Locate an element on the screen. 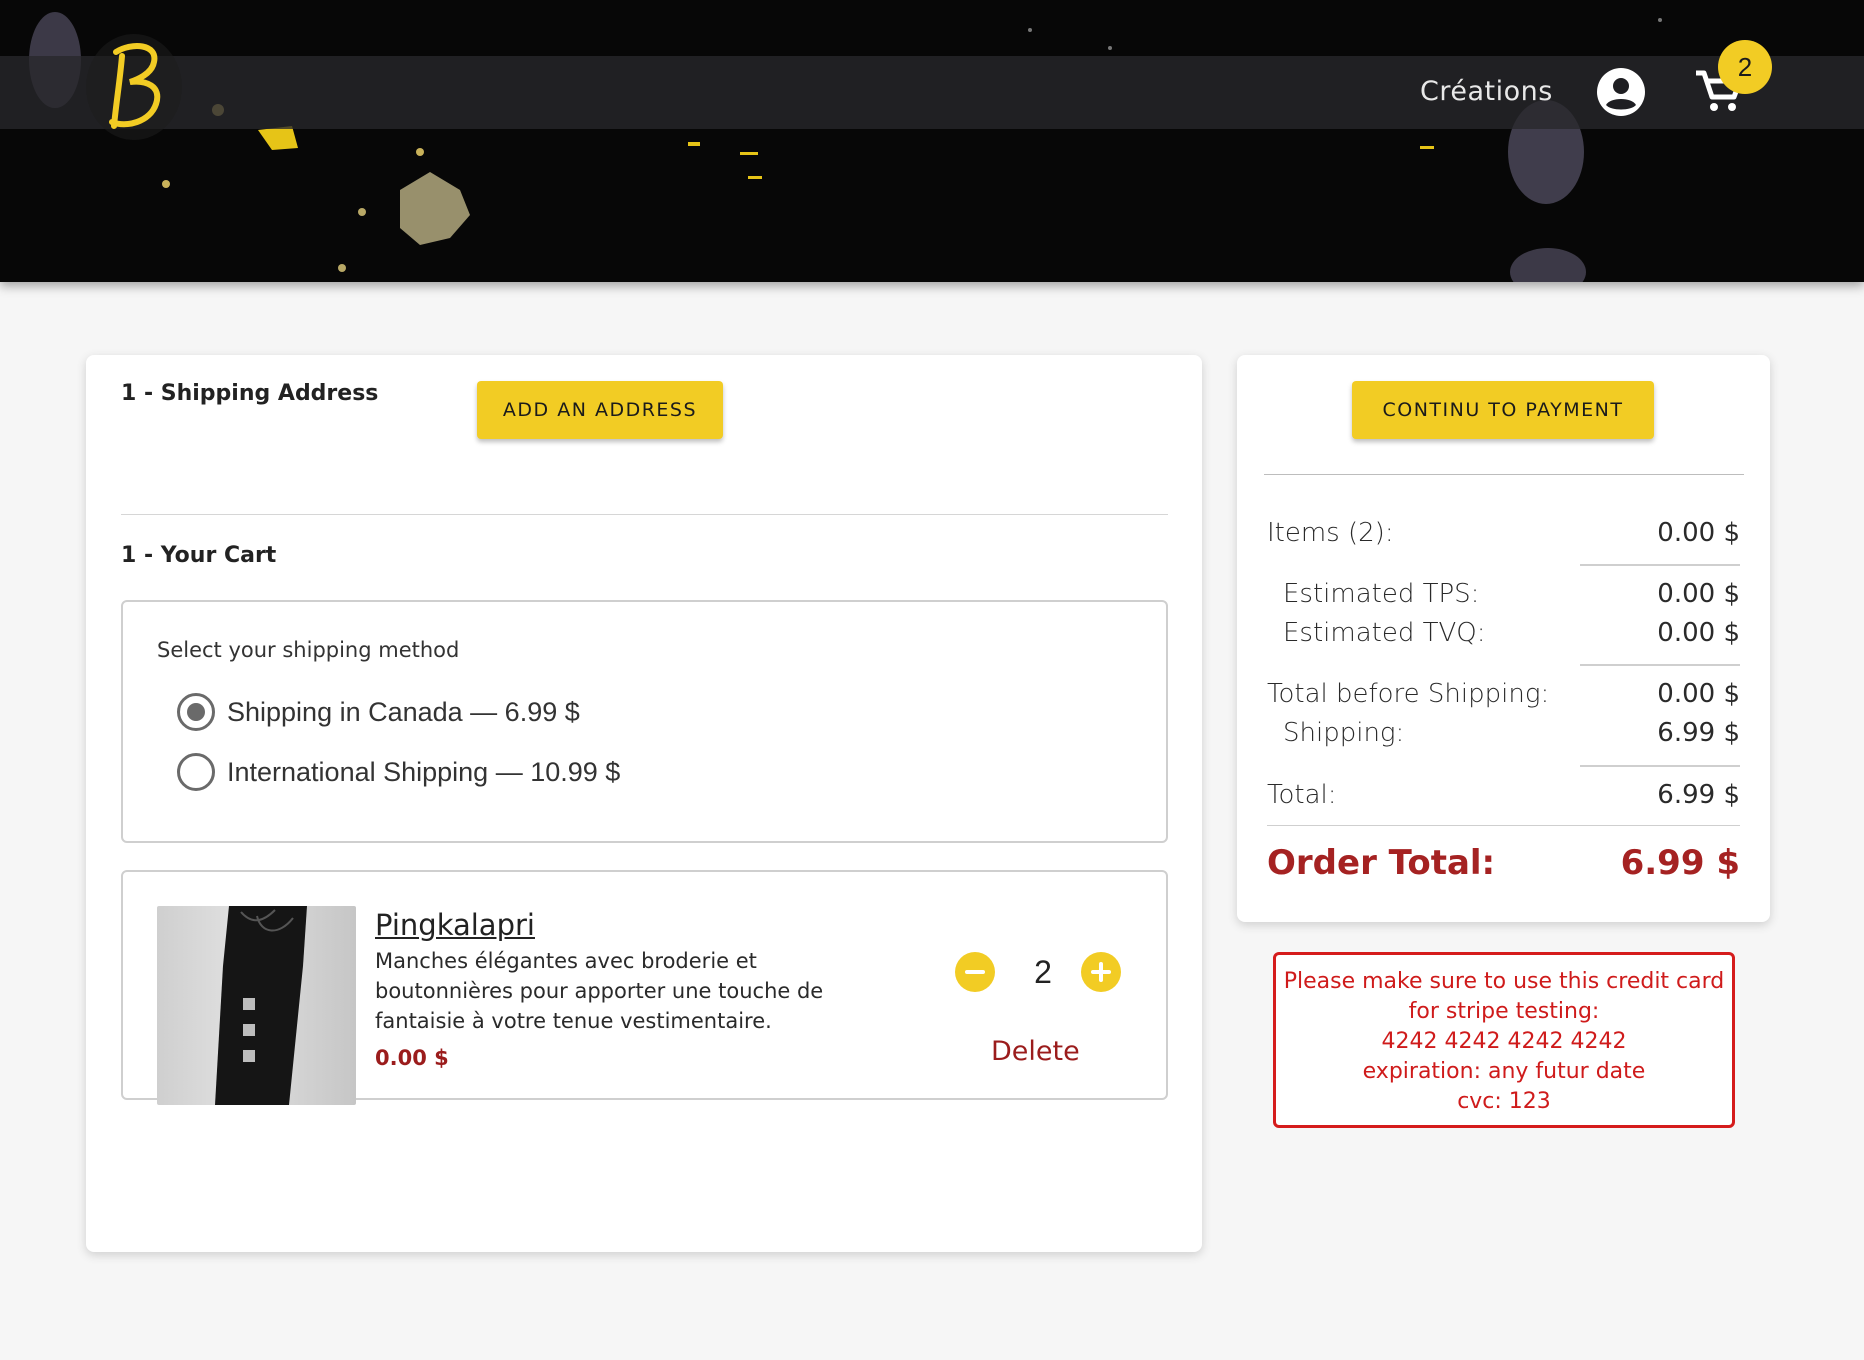 The width and height of the screenshot is (1864, 1360). notice-line: for stripe testing: is located at coordinates (1504, 1011).